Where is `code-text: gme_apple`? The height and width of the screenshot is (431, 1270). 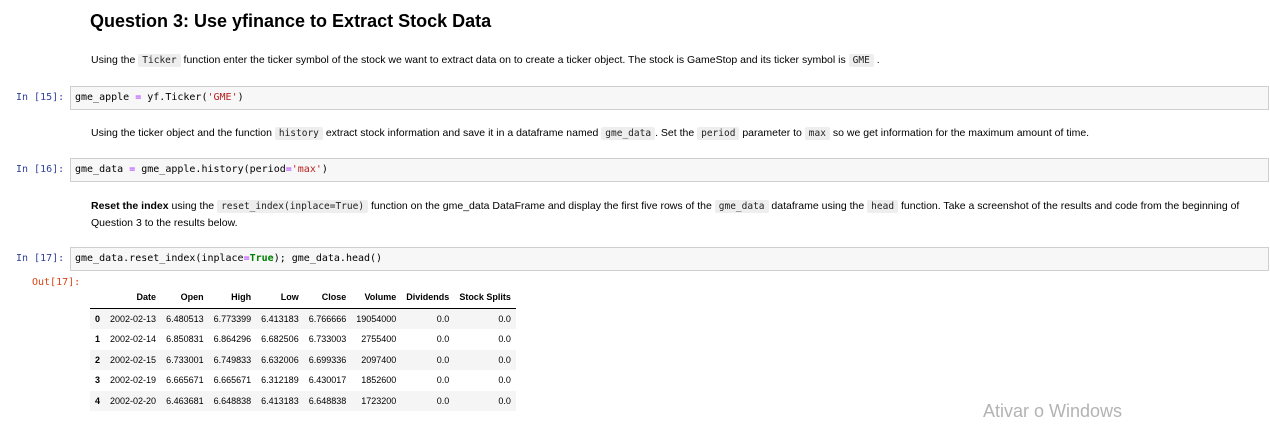 code-text: gme_apple is located at coordinates (105, 97).